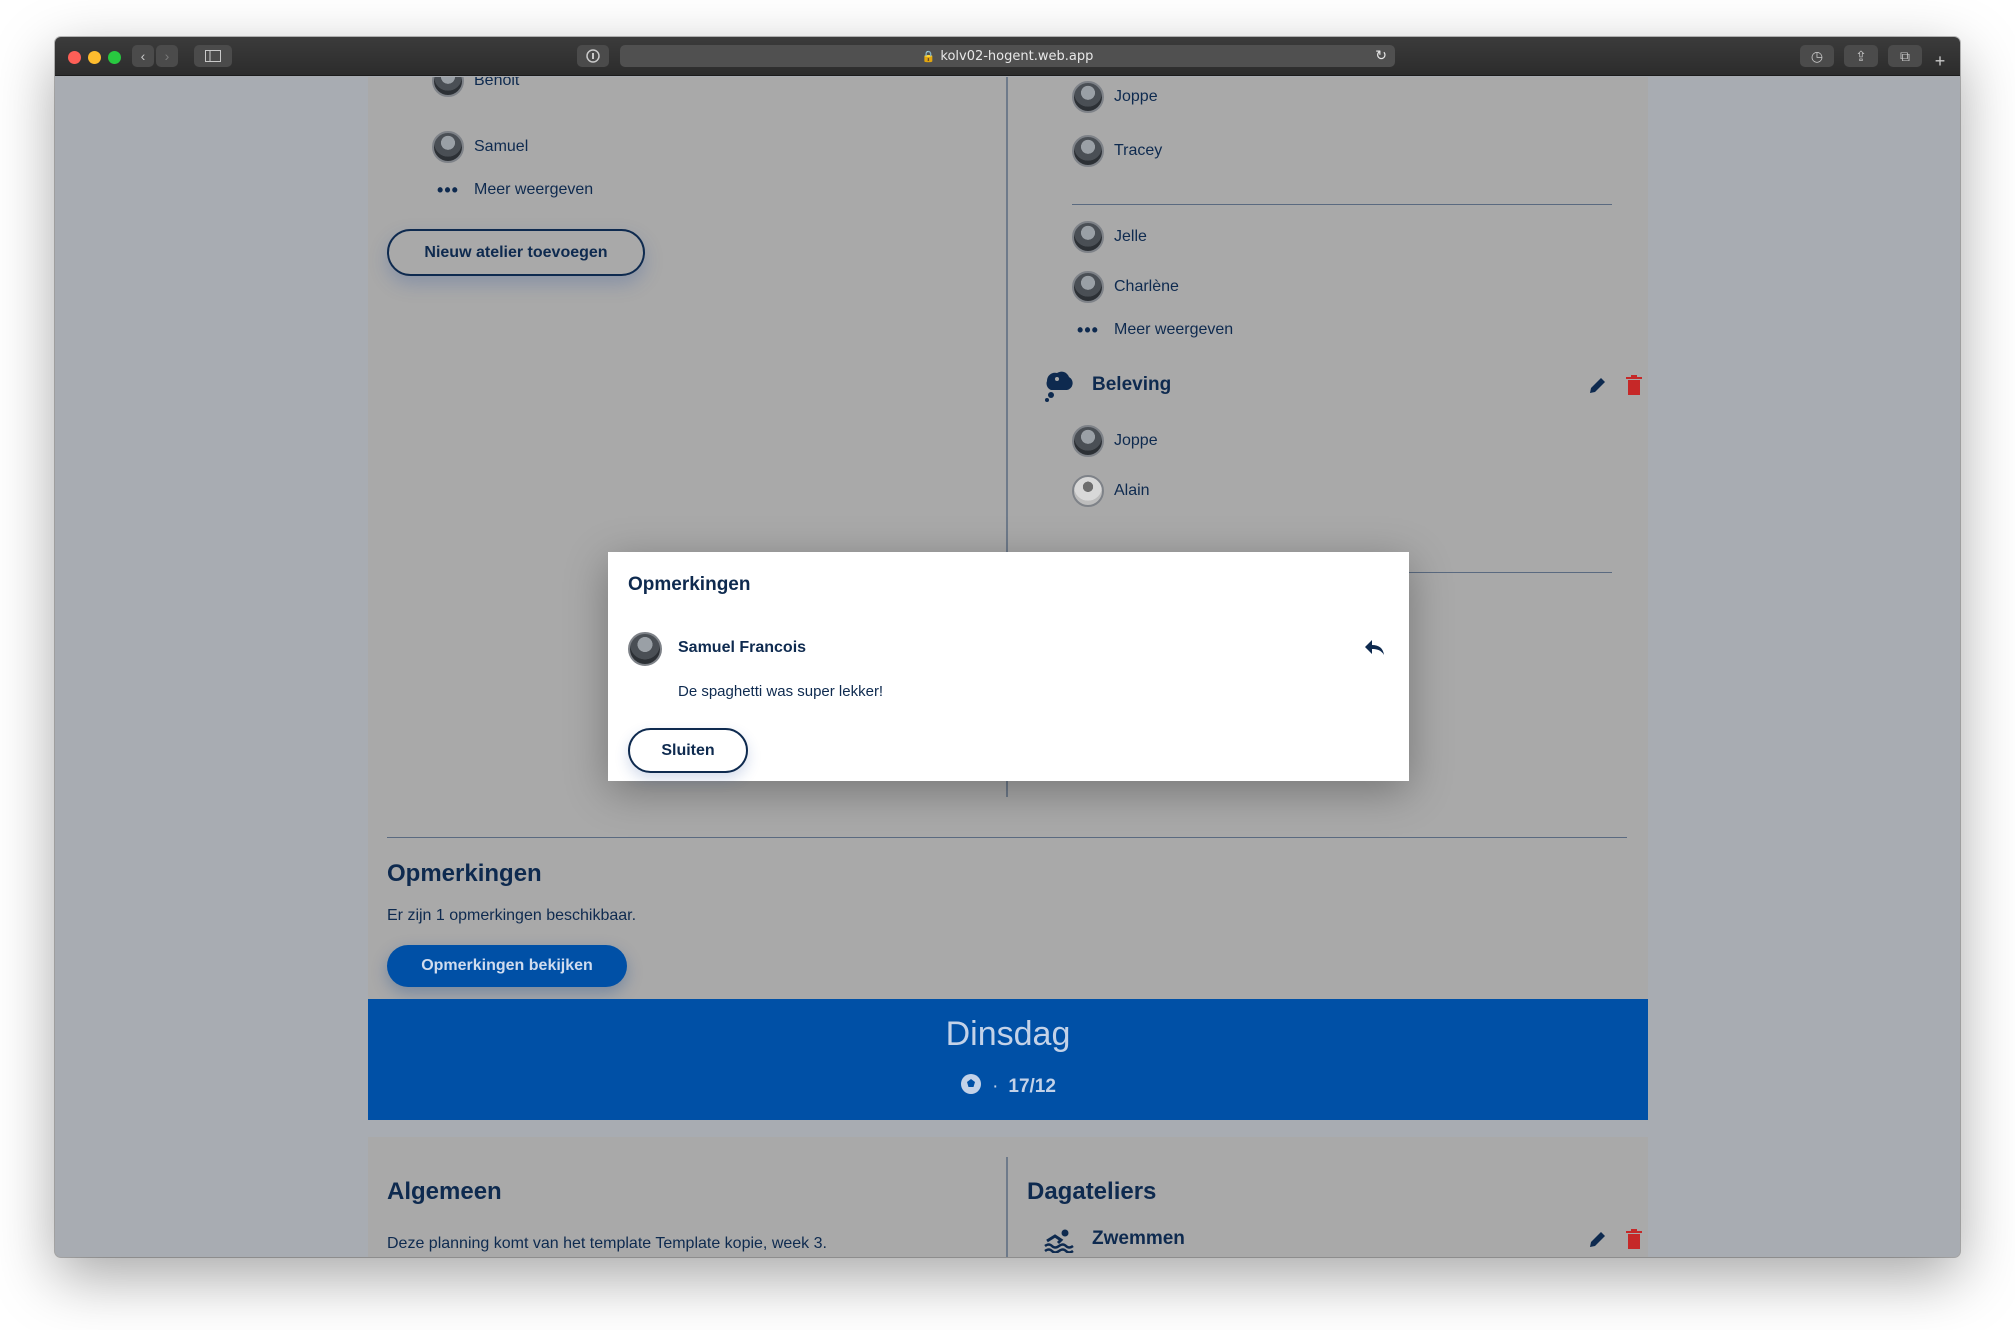 This screenshot has height=1330, width=2015. I want to click on browser-toolbar: ‹ › 🔒 kolv02-hogent.web.app ↻ ◷ ⇪ ⧉ +, so click(1007, 56).